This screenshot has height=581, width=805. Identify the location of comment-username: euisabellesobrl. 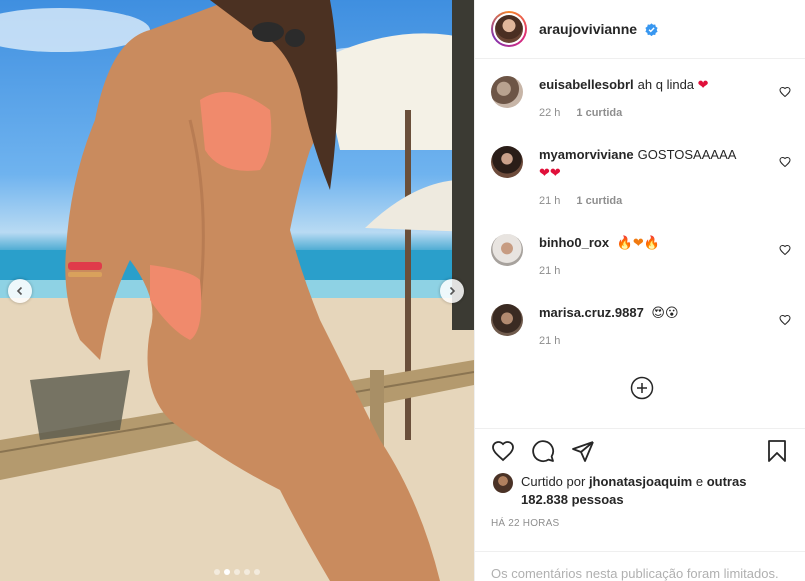
(586, 84).